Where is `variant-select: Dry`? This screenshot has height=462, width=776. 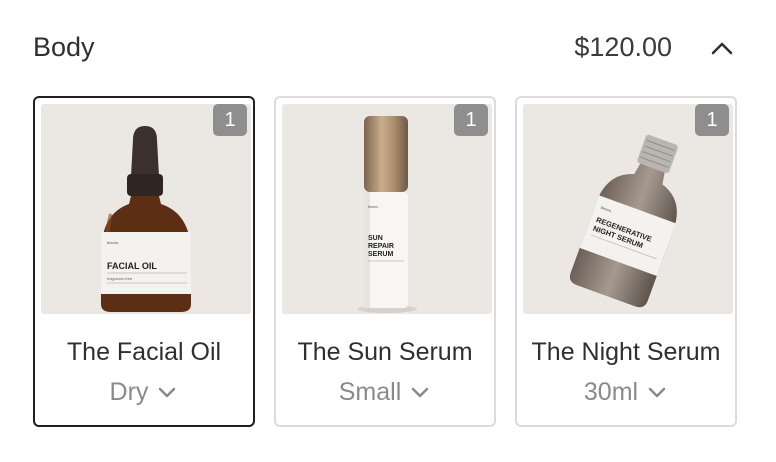
variant-select: Dry is located at coordinates (144, 392).